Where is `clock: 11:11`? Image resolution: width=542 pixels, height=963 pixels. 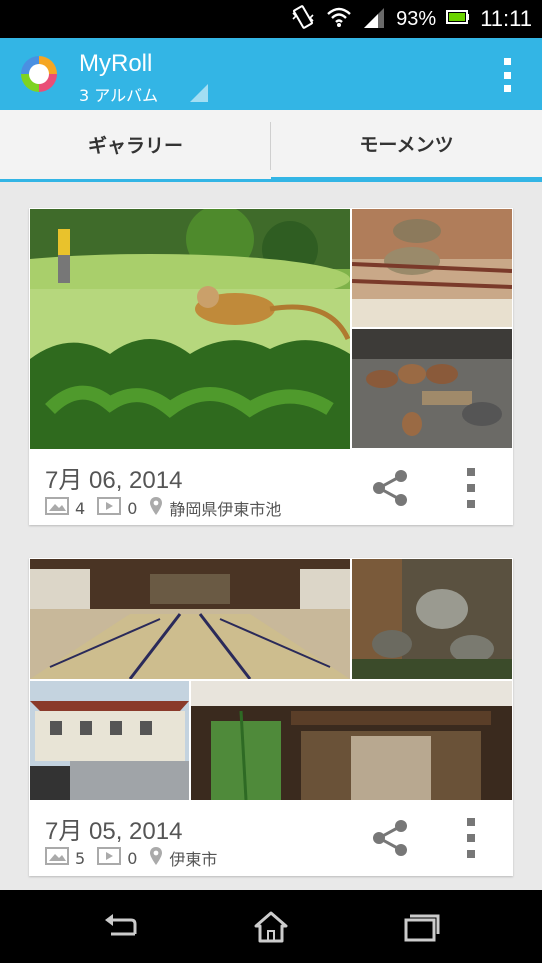 clock: 11:11 is located at coordinates (506, 18).